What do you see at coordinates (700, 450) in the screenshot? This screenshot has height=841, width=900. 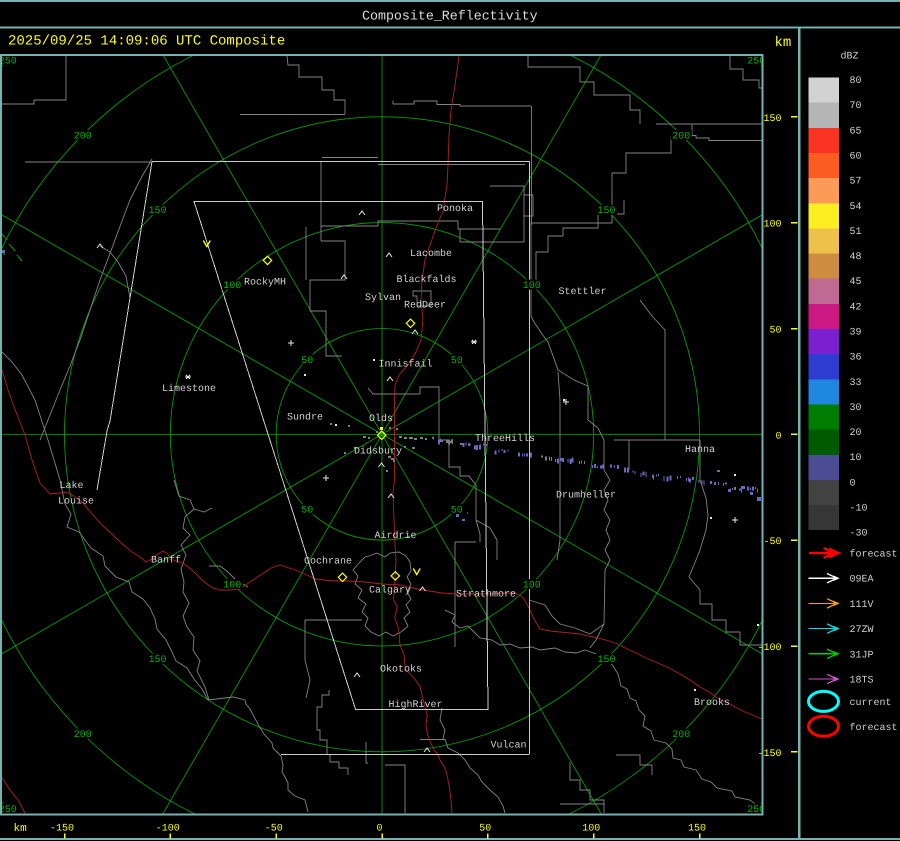 I see `svg-text: Hanna` at bounding box center [700, 450].